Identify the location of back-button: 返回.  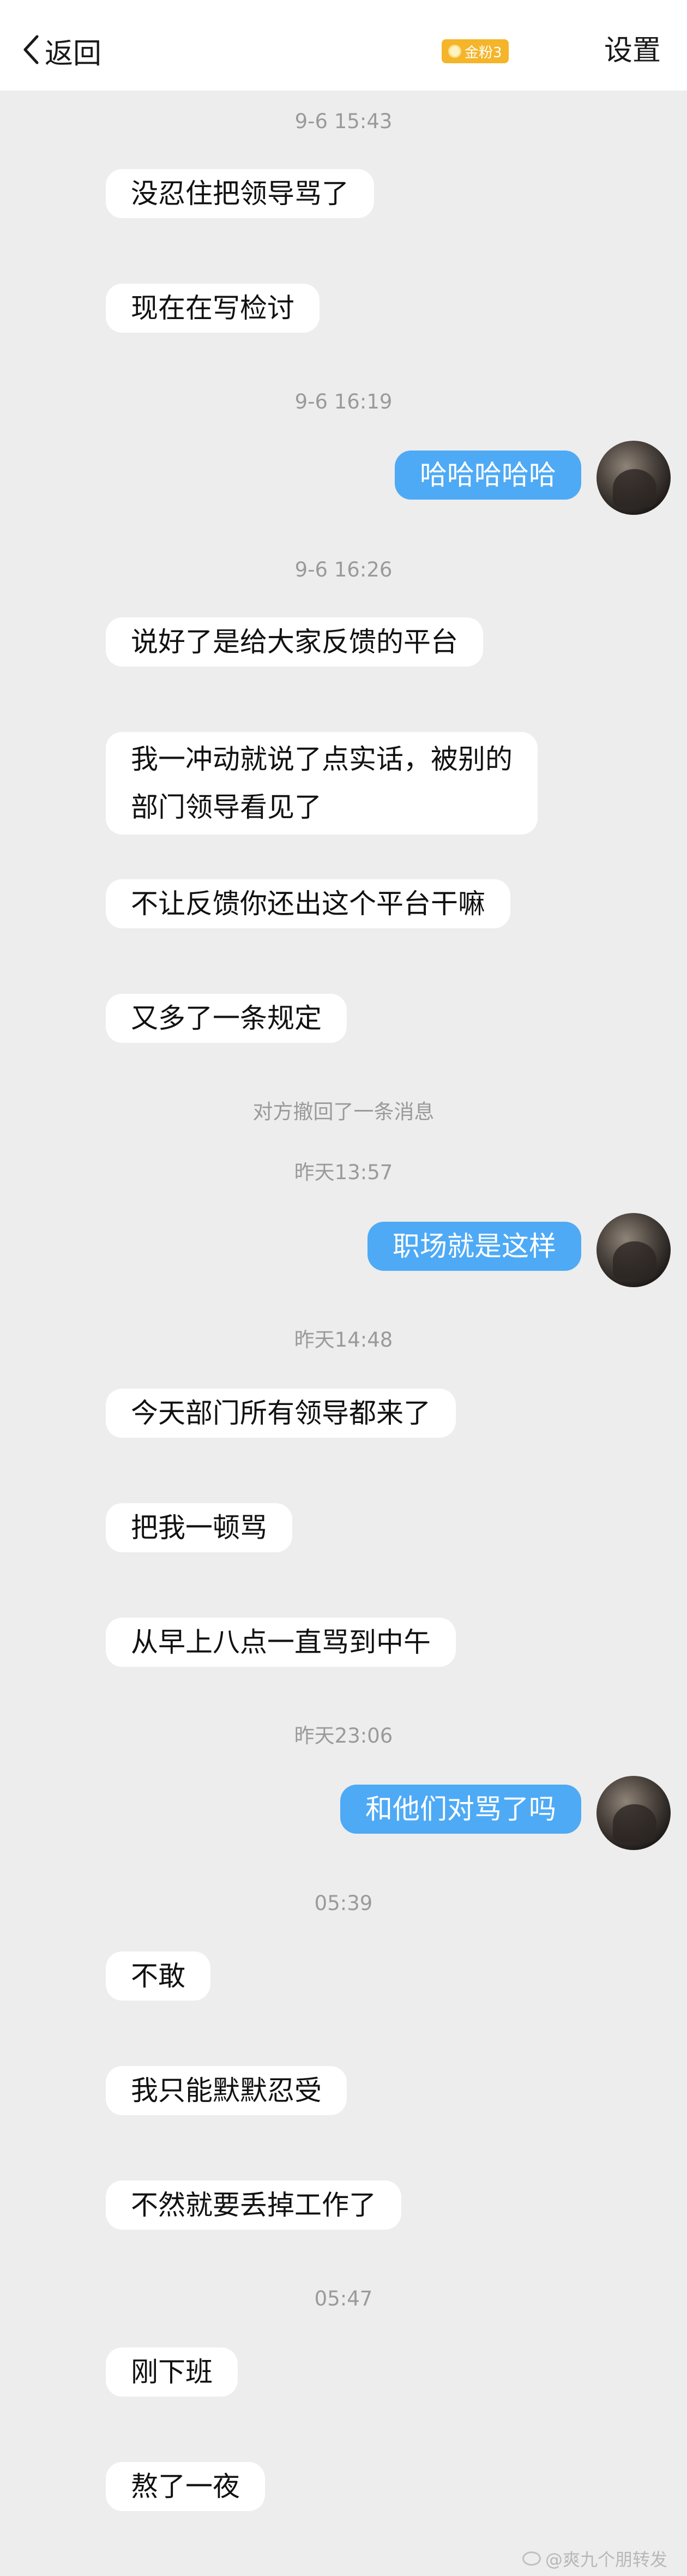
(61, 51).